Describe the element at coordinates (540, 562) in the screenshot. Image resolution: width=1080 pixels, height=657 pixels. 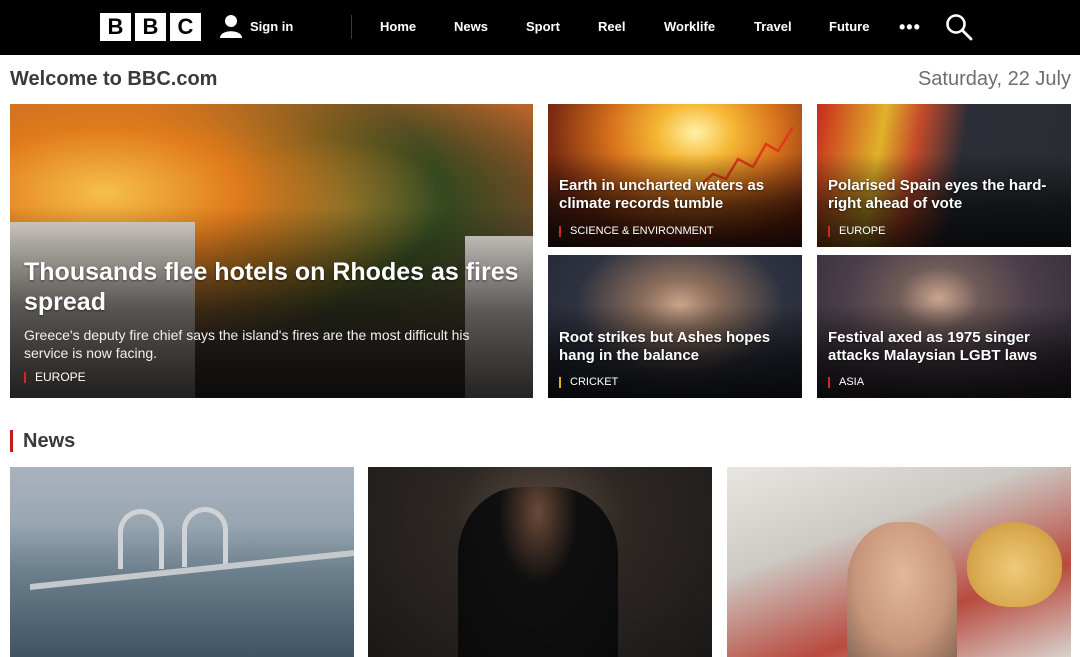
I see `news-image-portrait` at that location.